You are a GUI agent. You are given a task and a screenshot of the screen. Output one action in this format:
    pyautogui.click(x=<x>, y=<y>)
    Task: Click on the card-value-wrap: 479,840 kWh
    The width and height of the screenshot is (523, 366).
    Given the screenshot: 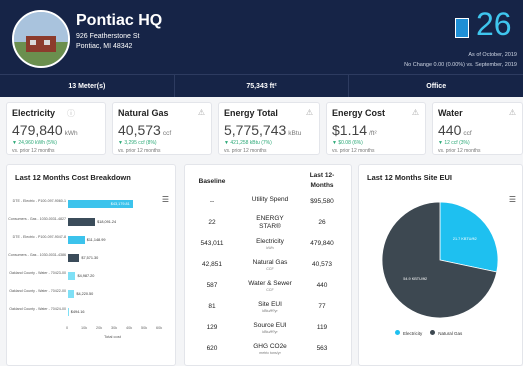 What is the action you would take?
    pyautogui.click(x=45, y=130)
    